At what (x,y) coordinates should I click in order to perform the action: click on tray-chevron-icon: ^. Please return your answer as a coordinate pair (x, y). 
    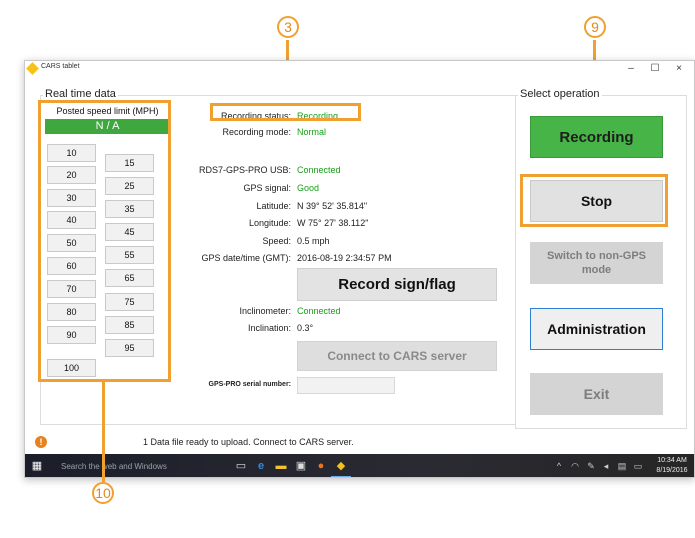
    Looking at the image, I should click on (559, 466).